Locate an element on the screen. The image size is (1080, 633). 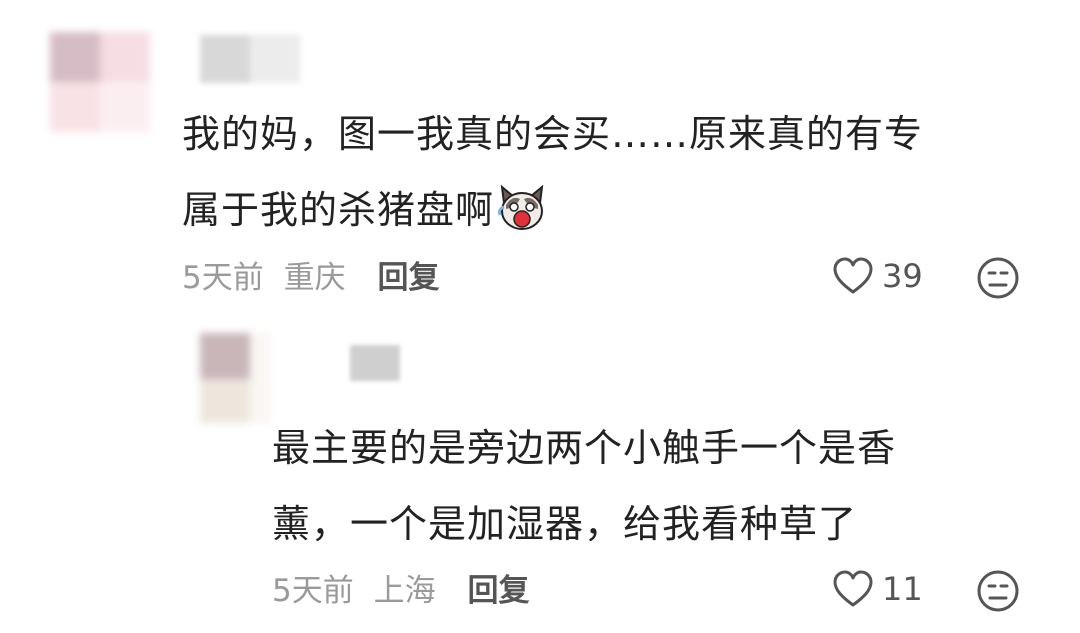
like-count: 11 is located at coordinates (902, 589).